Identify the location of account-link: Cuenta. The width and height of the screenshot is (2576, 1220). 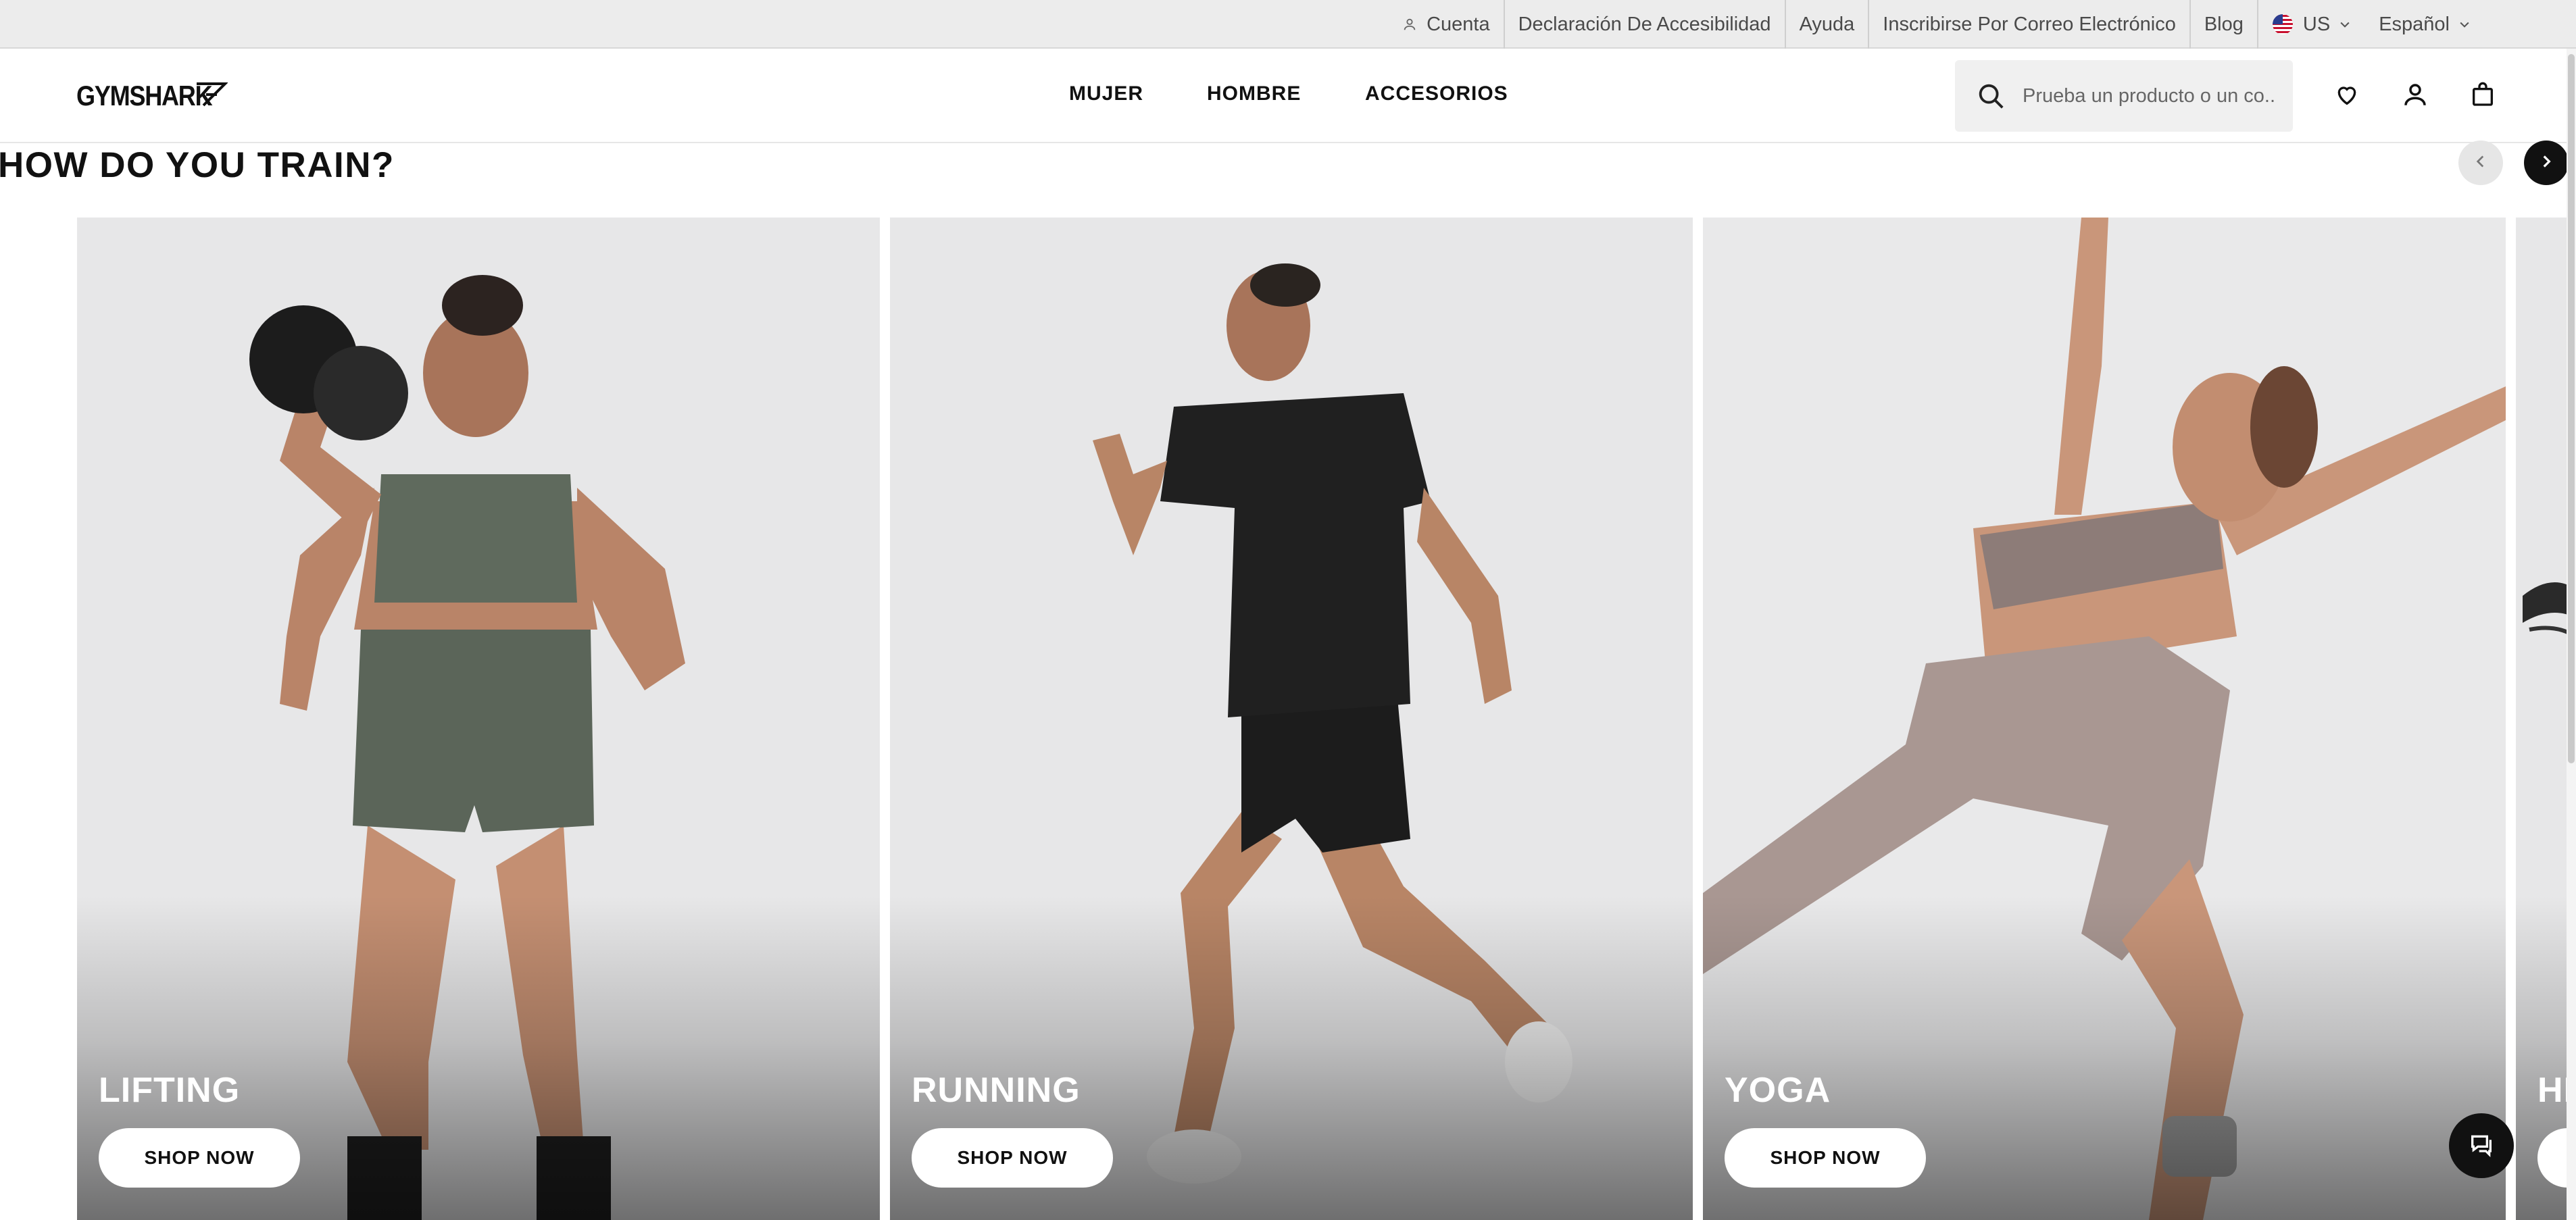
(1446, 24).